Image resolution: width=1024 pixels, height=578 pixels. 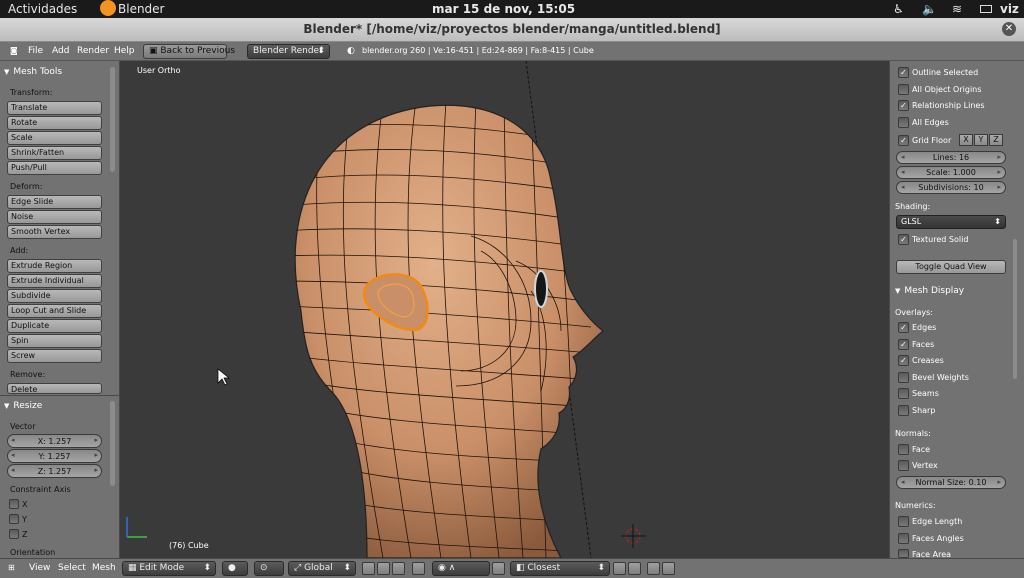 I want to click on scale-button: Scale, so click(x=54, y=138).